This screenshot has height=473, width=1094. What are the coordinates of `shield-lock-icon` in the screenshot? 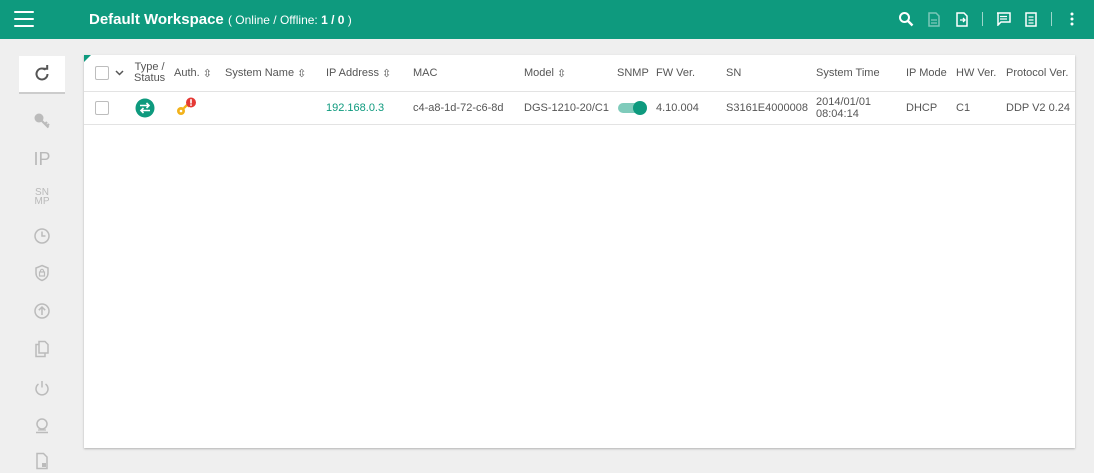 It's located at (42, 273).